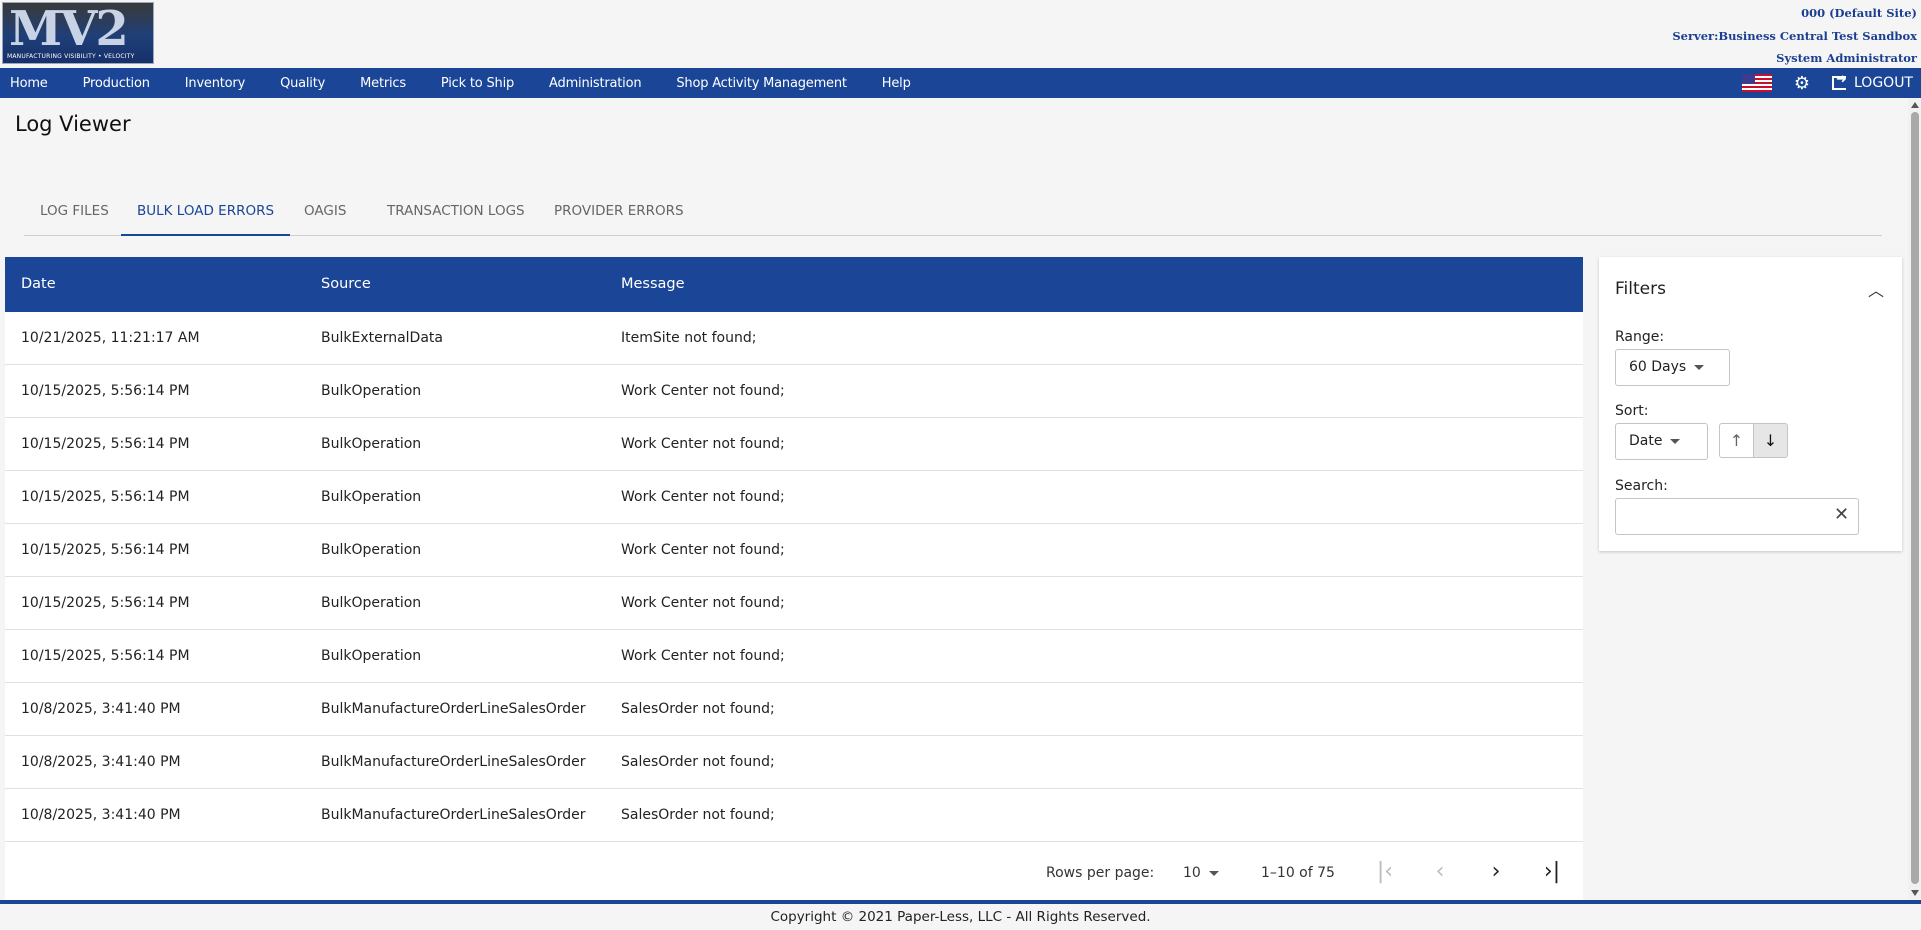 The width and height of the screenshot is (1921, 930). What do you see at coordinates (1862, 514) in the screenshot?
I see `close-icon: ✕` at bounding box center [1862, 514].